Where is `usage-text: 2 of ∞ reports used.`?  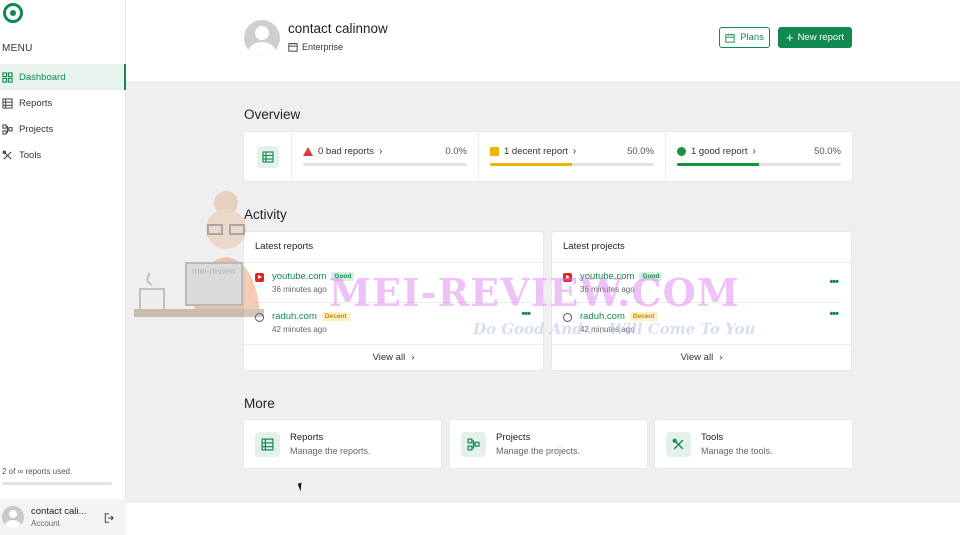
usage-text: 2 of ∞ reports used. is located at coordinates (37, 471).